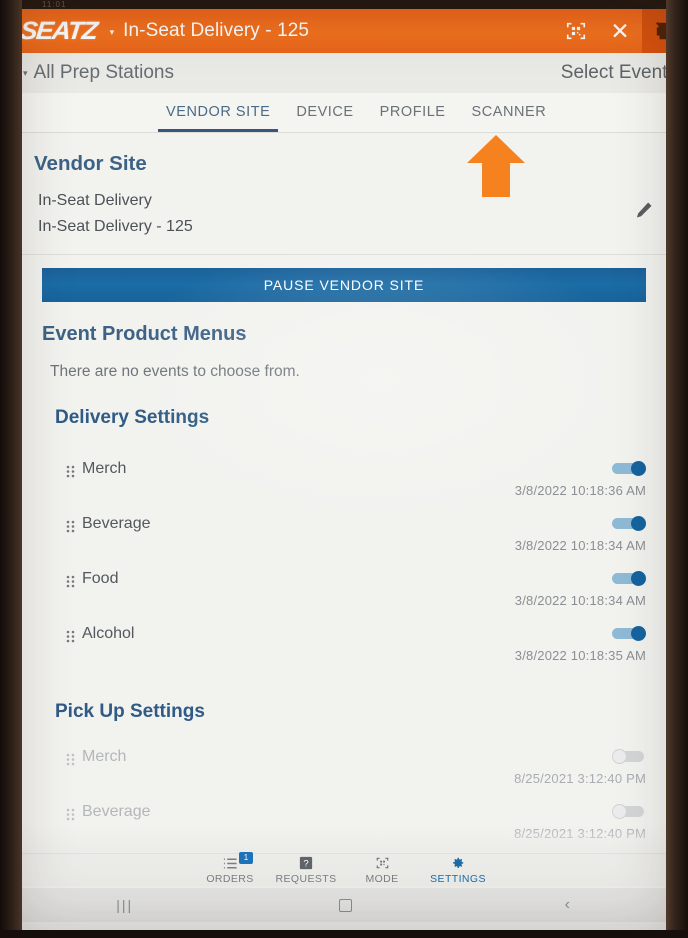 The height and width of the screenshot is (938, 688). I want to click on pickup-settings-heading: Pick Up Settings, so click(130, 711).